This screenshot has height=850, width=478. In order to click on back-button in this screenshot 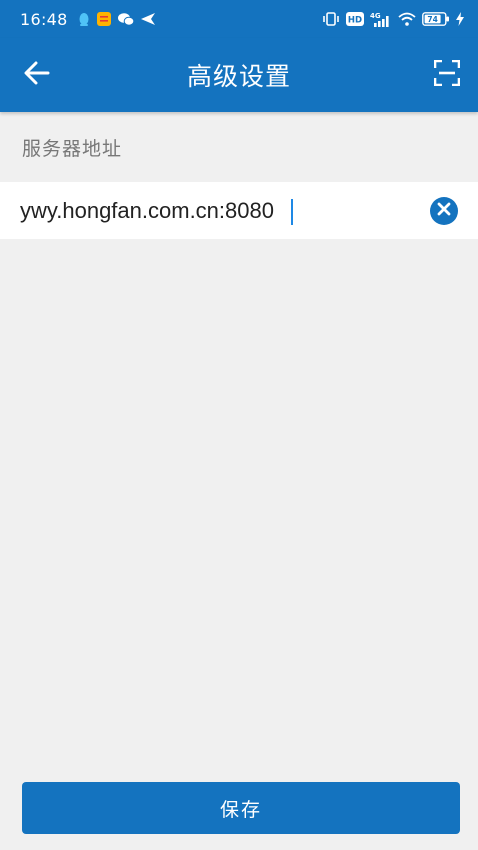, I will do `click(37, 75)`.